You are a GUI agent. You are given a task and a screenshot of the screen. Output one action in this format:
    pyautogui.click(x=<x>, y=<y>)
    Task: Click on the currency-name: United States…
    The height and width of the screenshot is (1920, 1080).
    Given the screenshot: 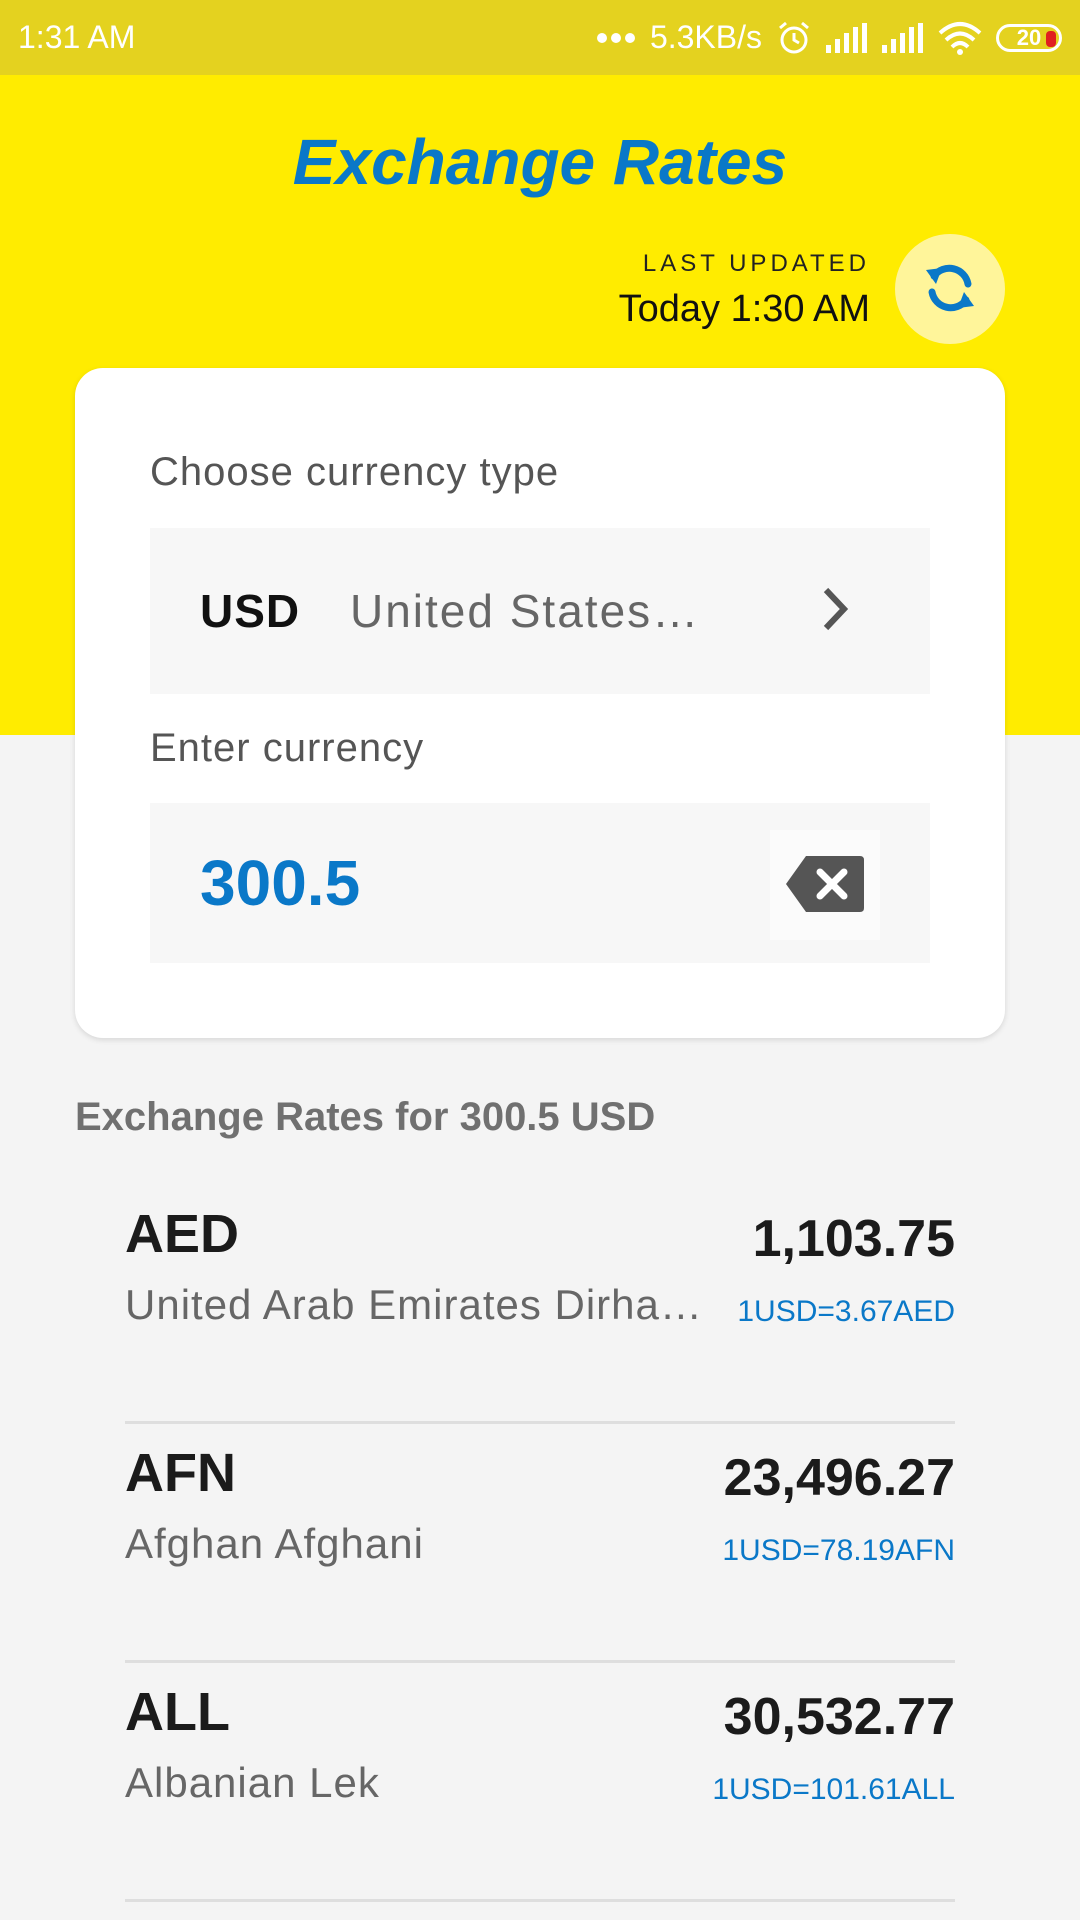 What is the action you would take?
    pyautogui.click(x=525, y=611)
    